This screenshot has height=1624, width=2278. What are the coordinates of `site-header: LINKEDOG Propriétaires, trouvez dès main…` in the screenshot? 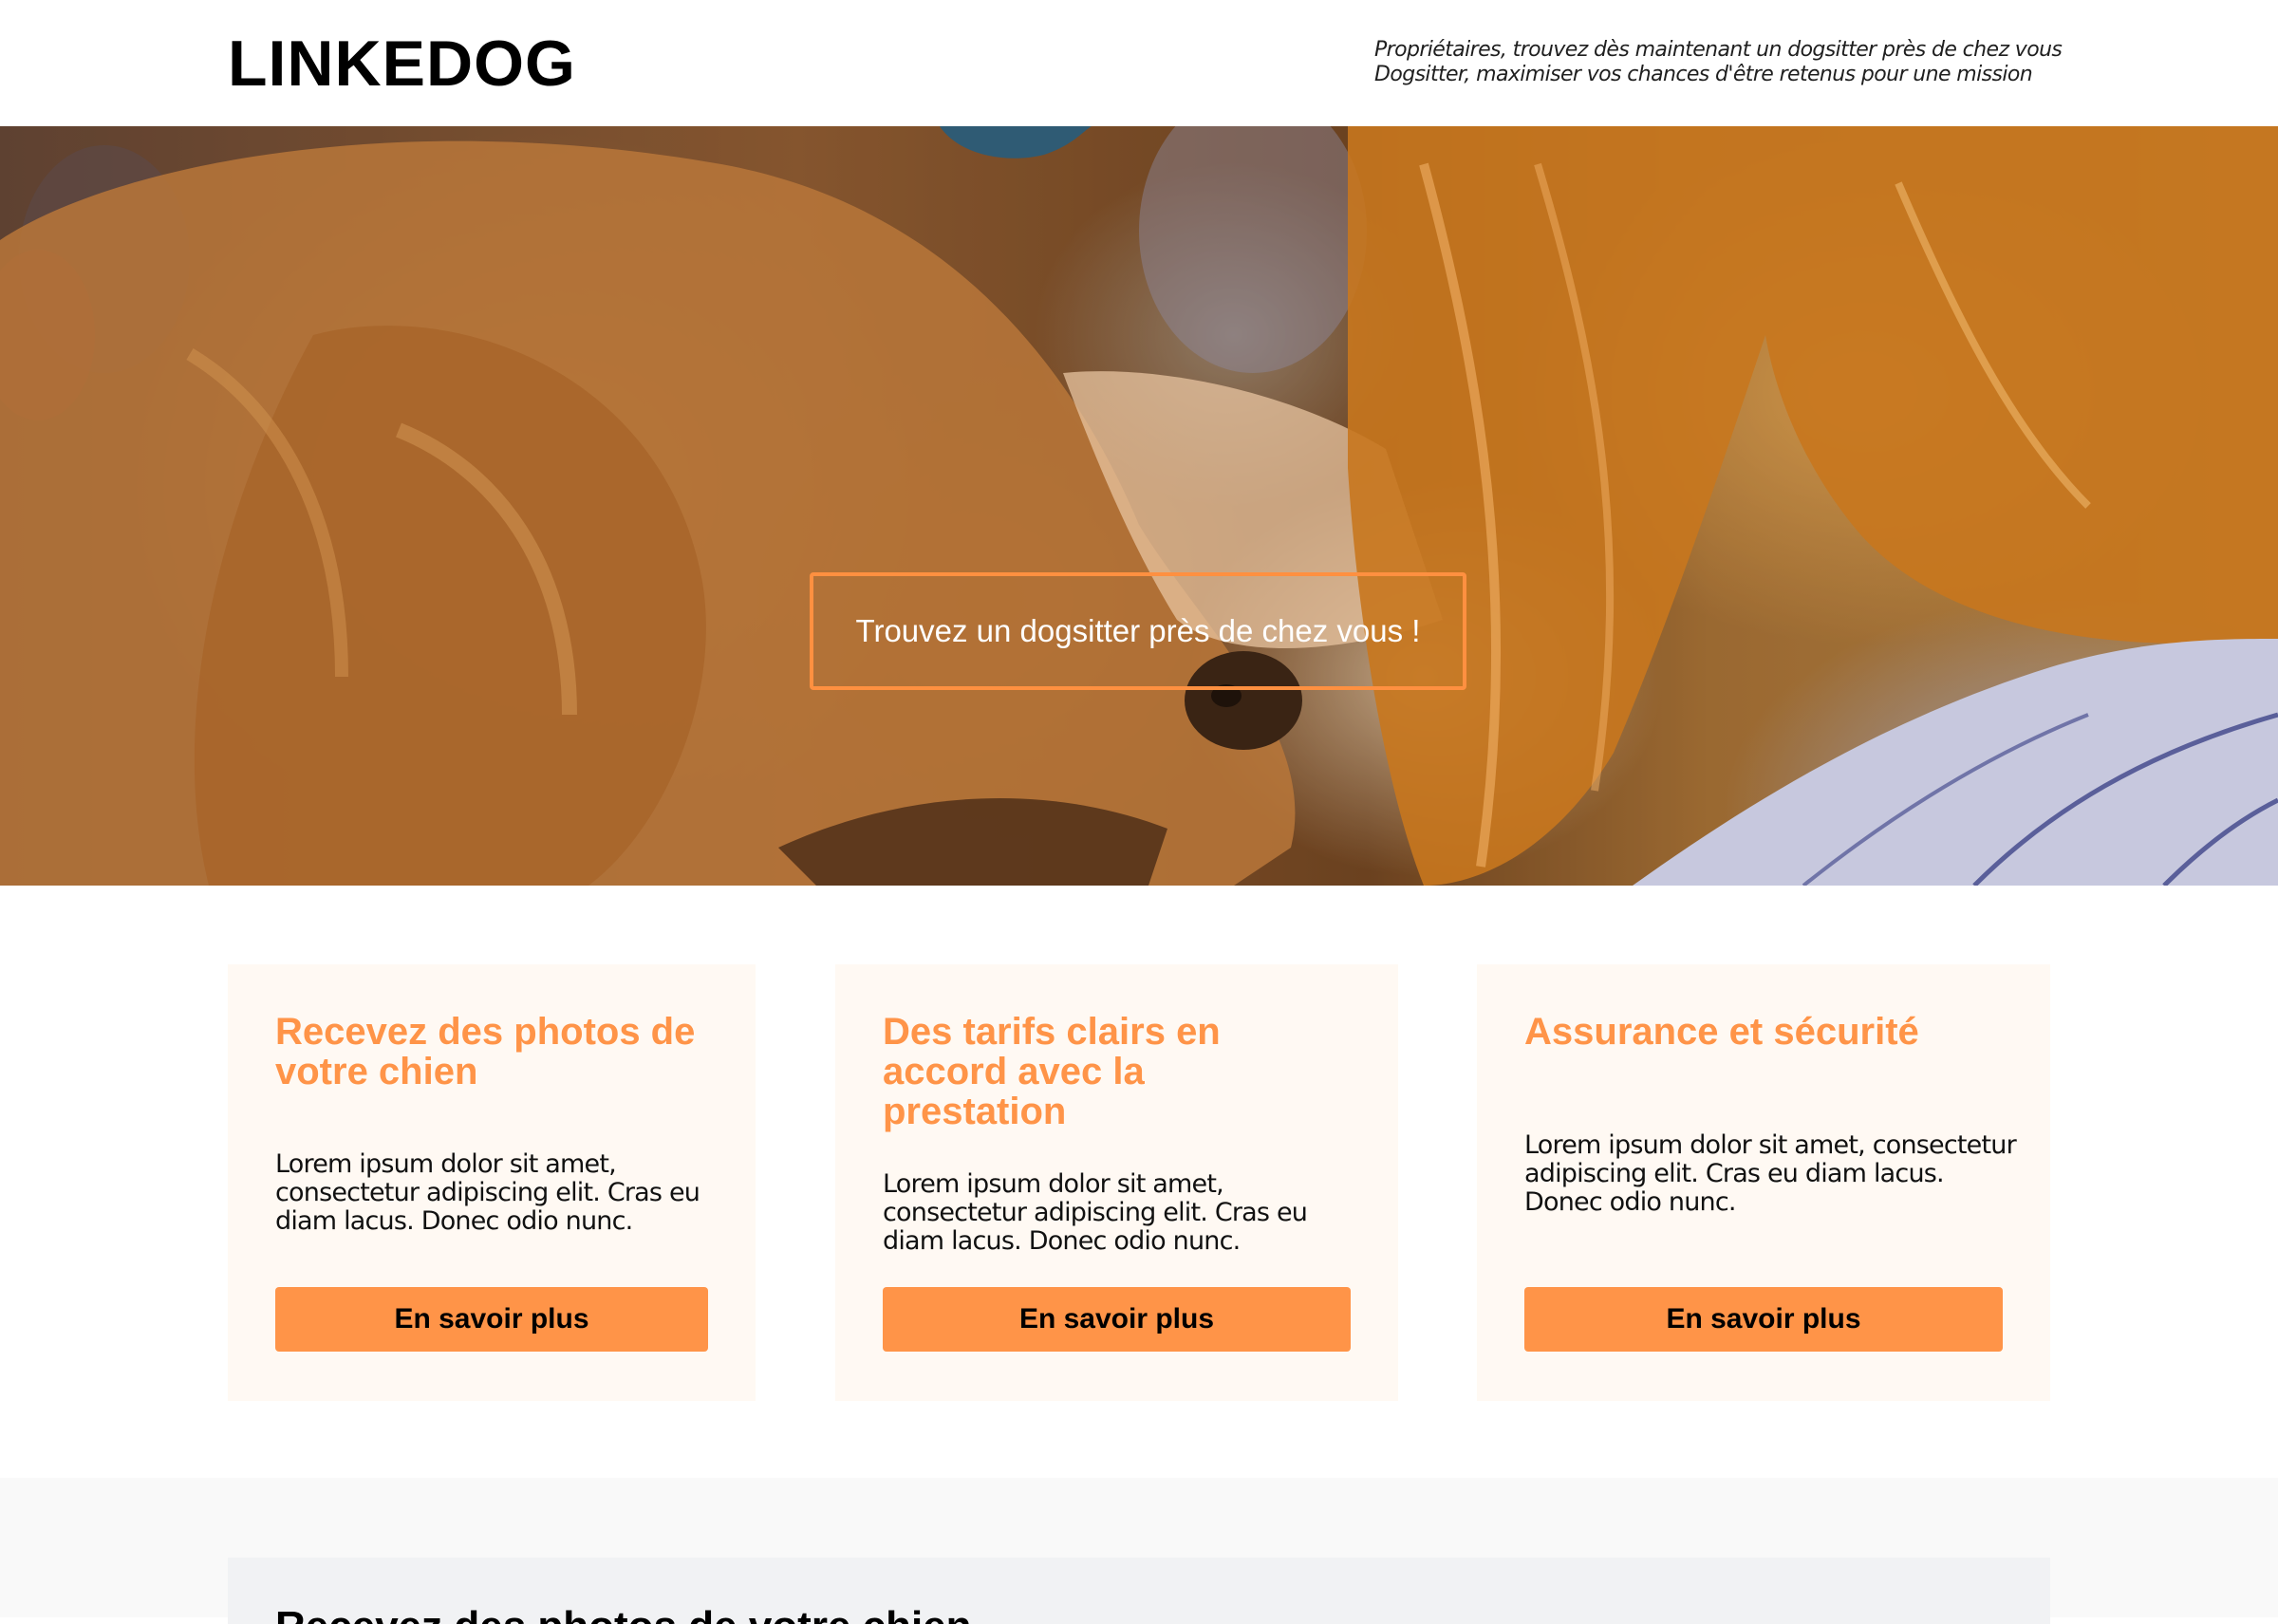 It's located at (1139, 63).